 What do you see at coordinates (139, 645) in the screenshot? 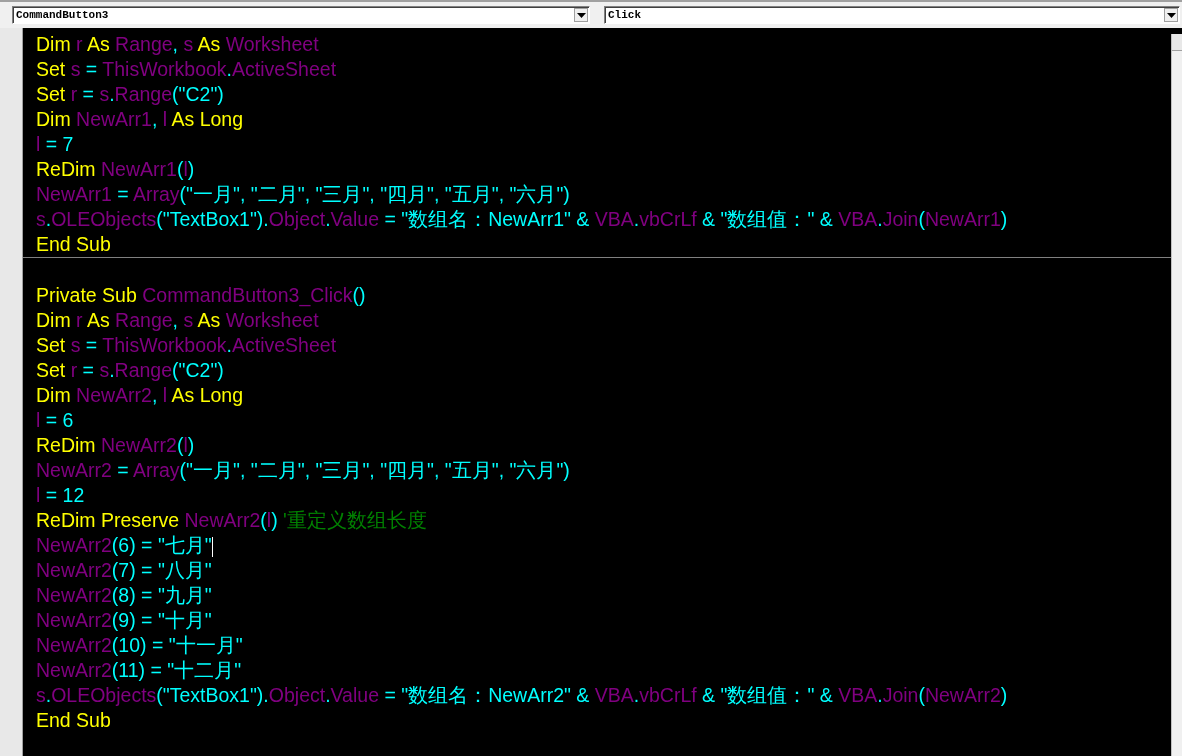
I see `code-line: NewArr2(10) = "十一月"` at bounding box center [139, 645].